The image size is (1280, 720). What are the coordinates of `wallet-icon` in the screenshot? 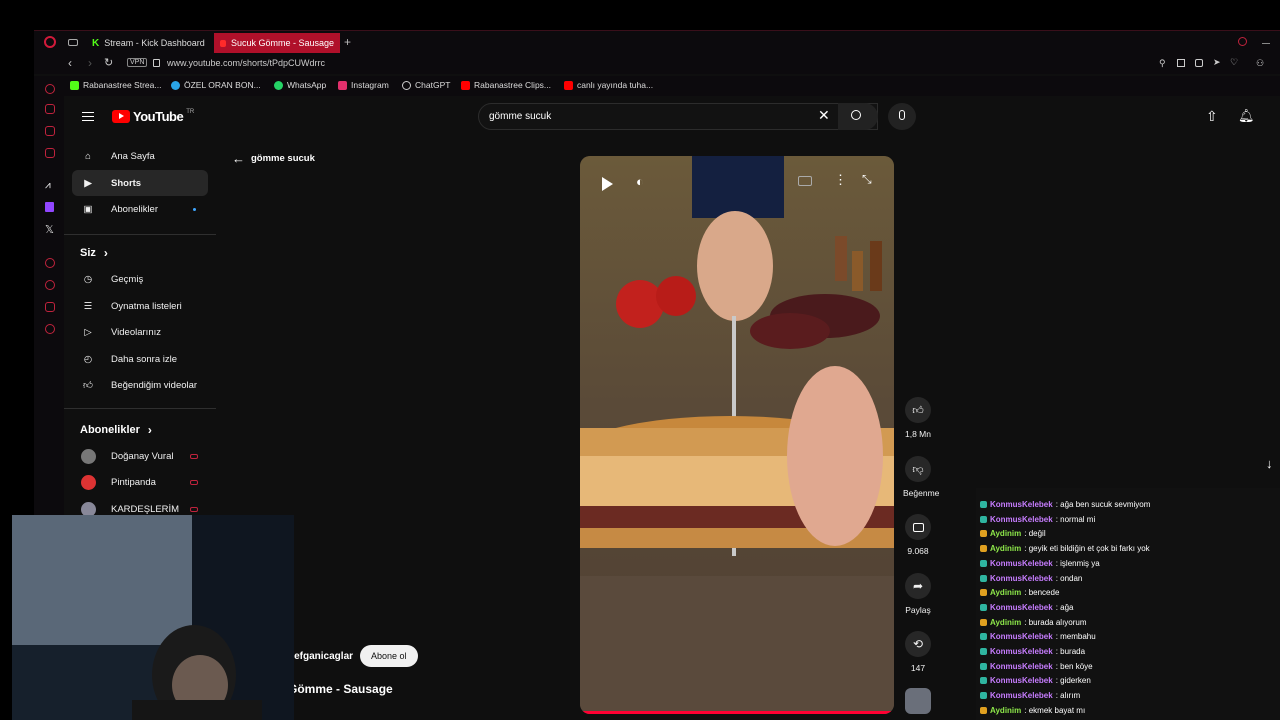 It's located at (50, 131).